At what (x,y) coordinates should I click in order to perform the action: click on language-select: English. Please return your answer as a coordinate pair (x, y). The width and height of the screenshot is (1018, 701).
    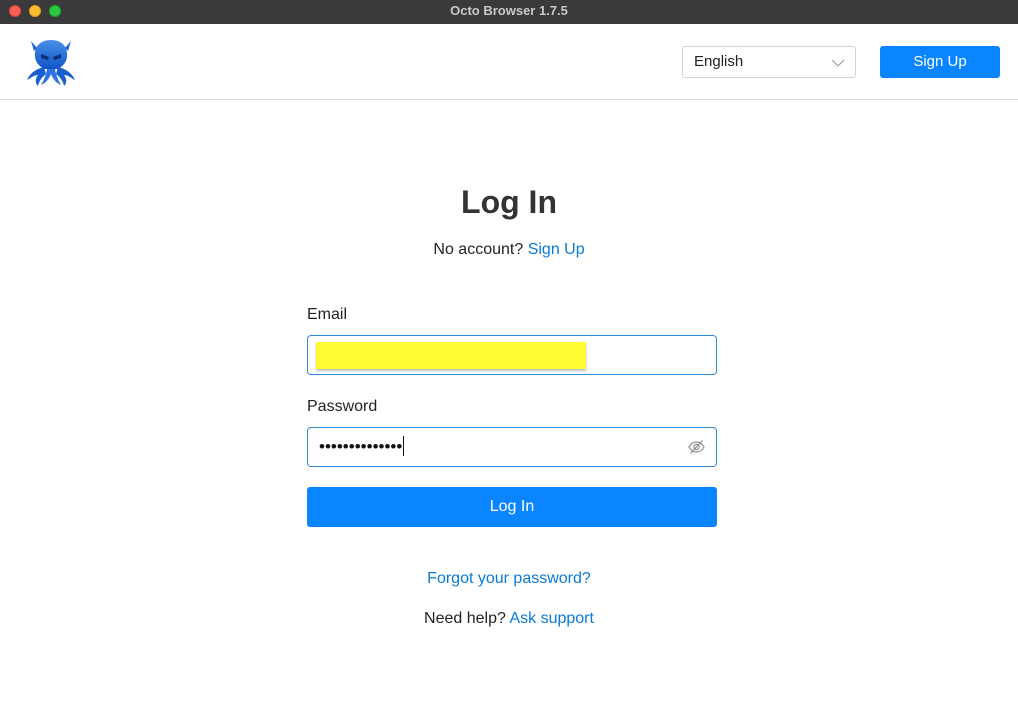
    Looking at the image, I should click on (769, 62).